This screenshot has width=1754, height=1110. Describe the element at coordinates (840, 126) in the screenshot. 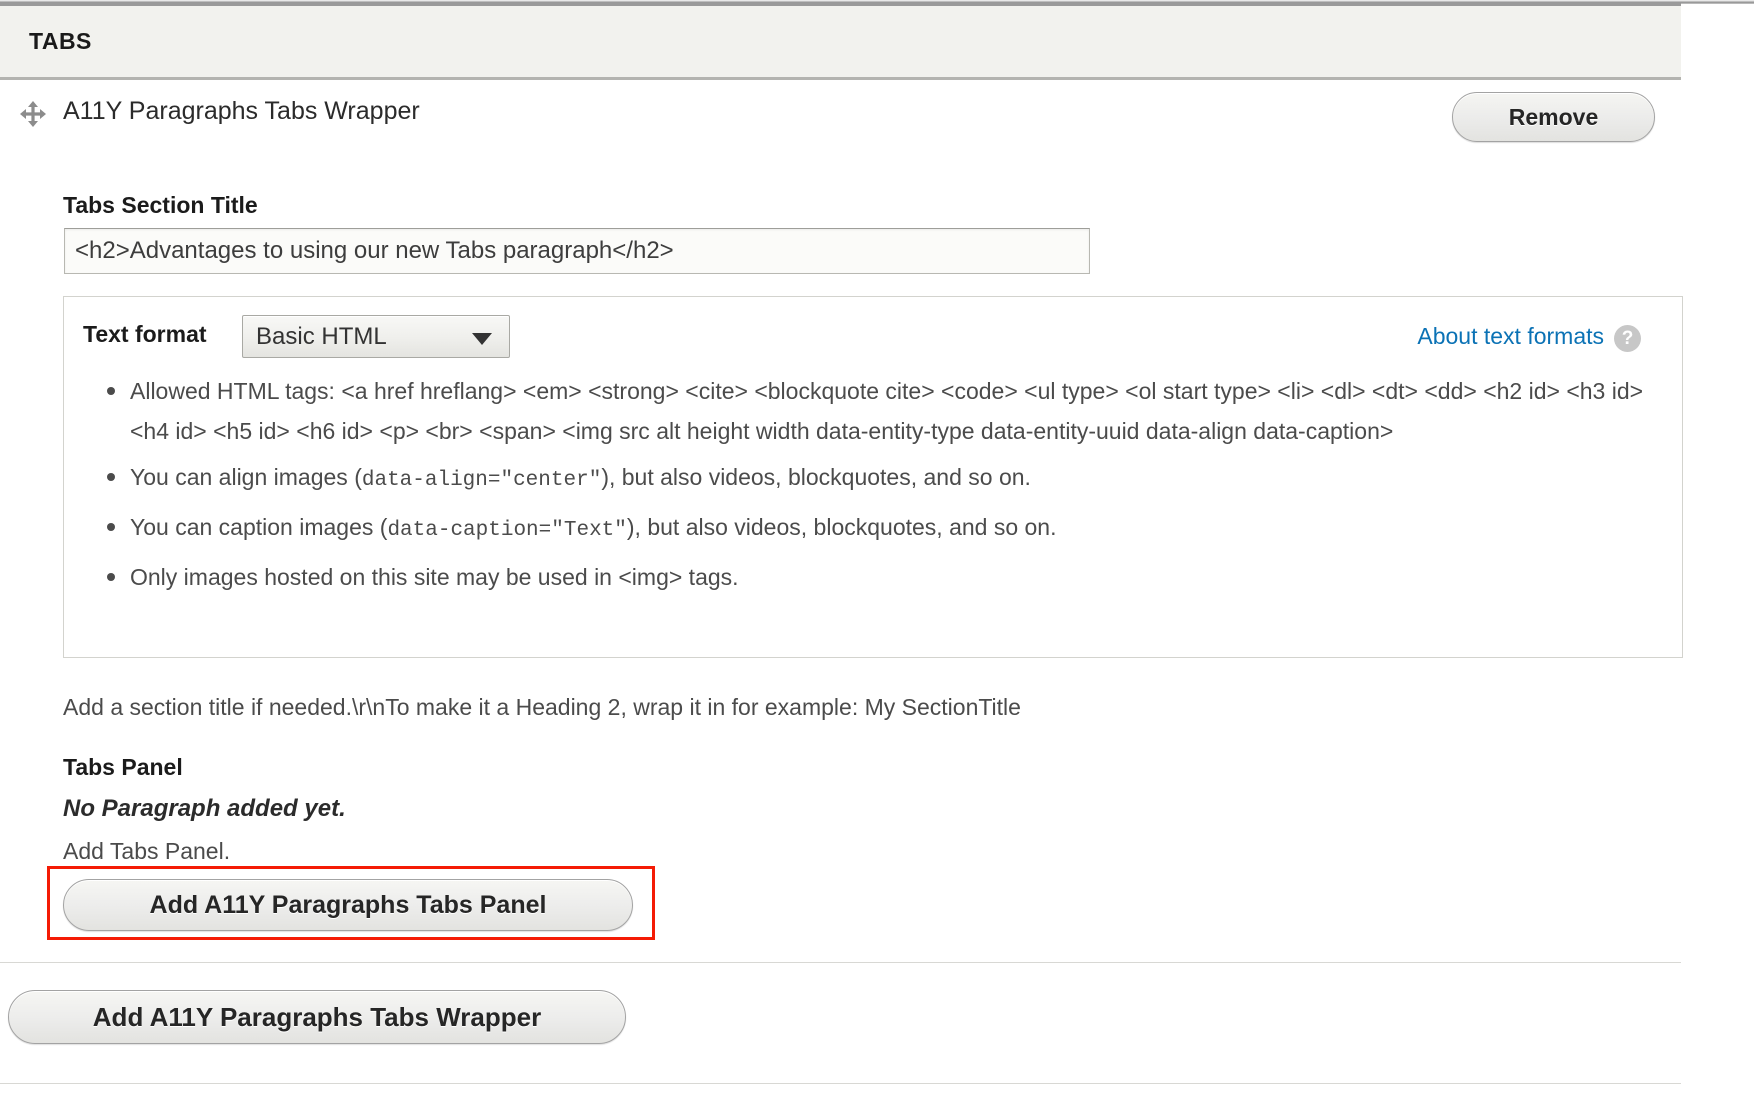

I see `paragraph-item-row: A11Y Paragraphs Tabs Wrapper Remove` at that location.